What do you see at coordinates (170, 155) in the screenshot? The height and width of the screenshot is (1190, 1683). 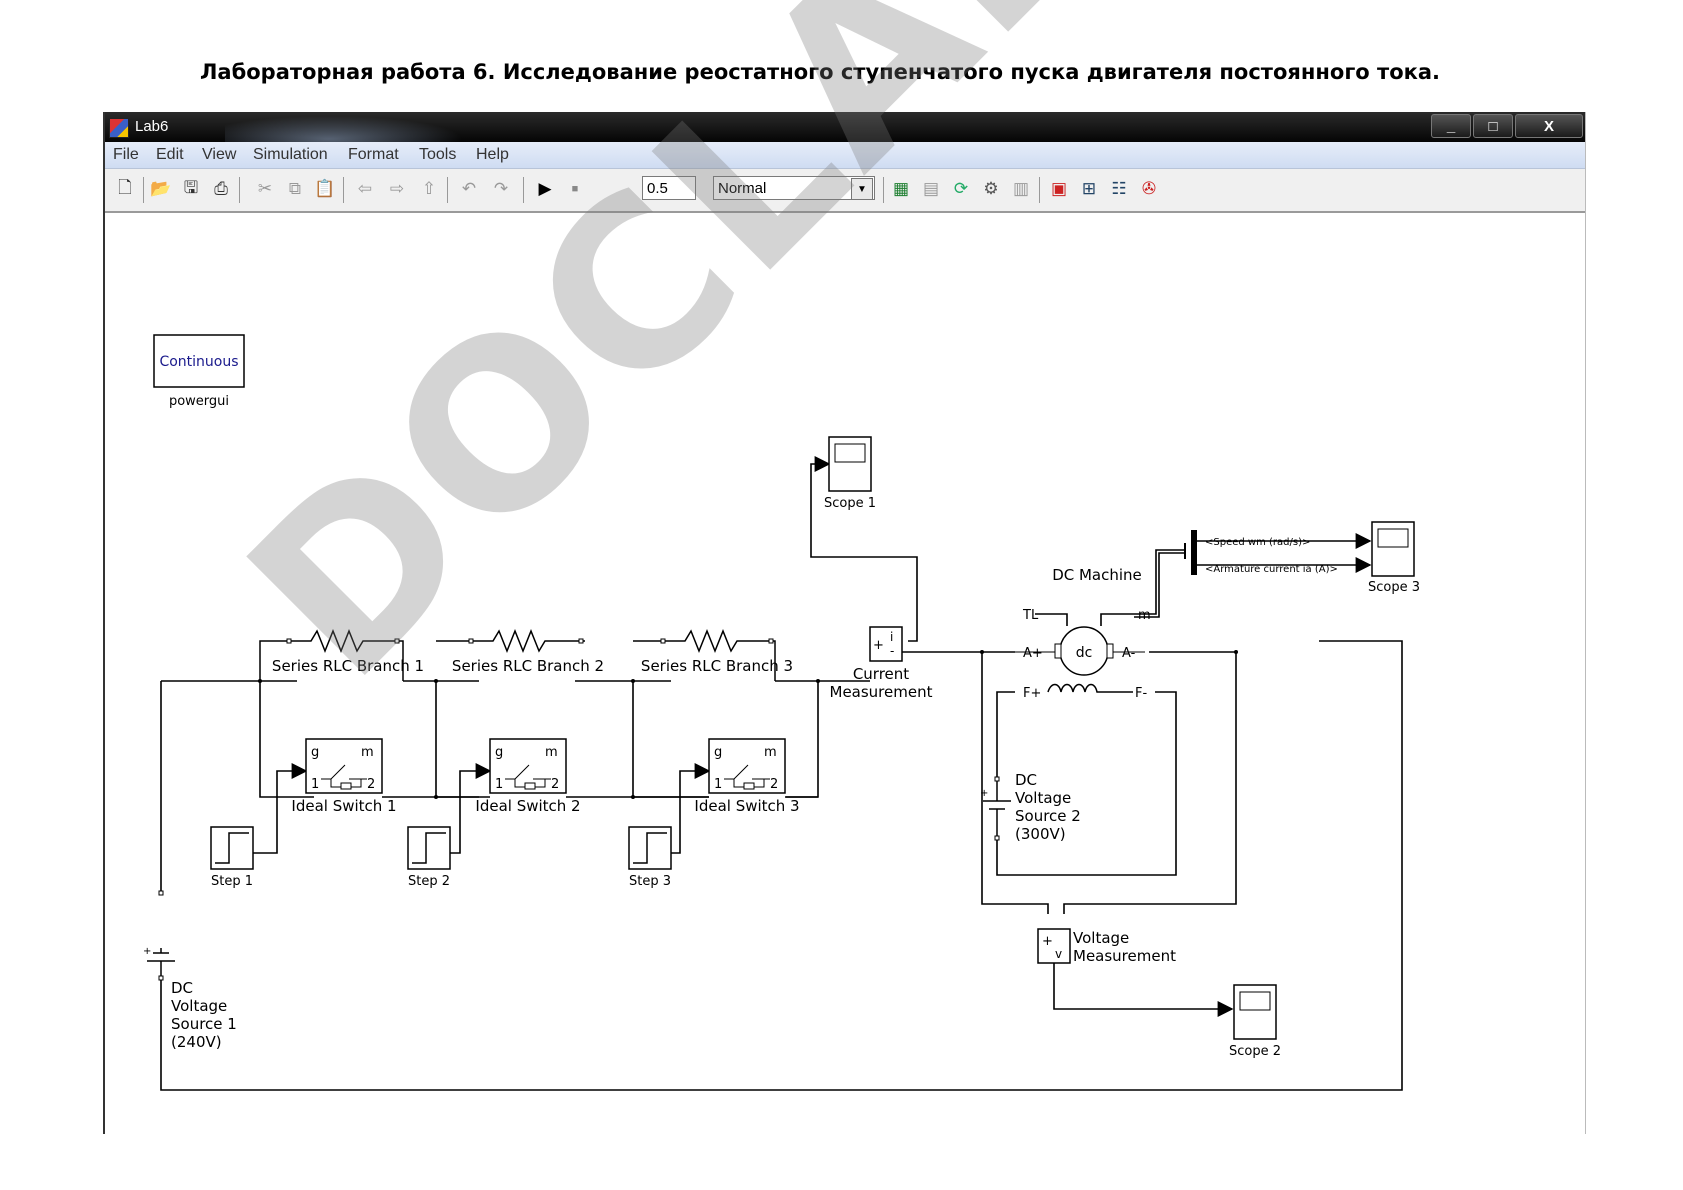 I see `menu-edit: Edit` at bounding box center [170, 155].